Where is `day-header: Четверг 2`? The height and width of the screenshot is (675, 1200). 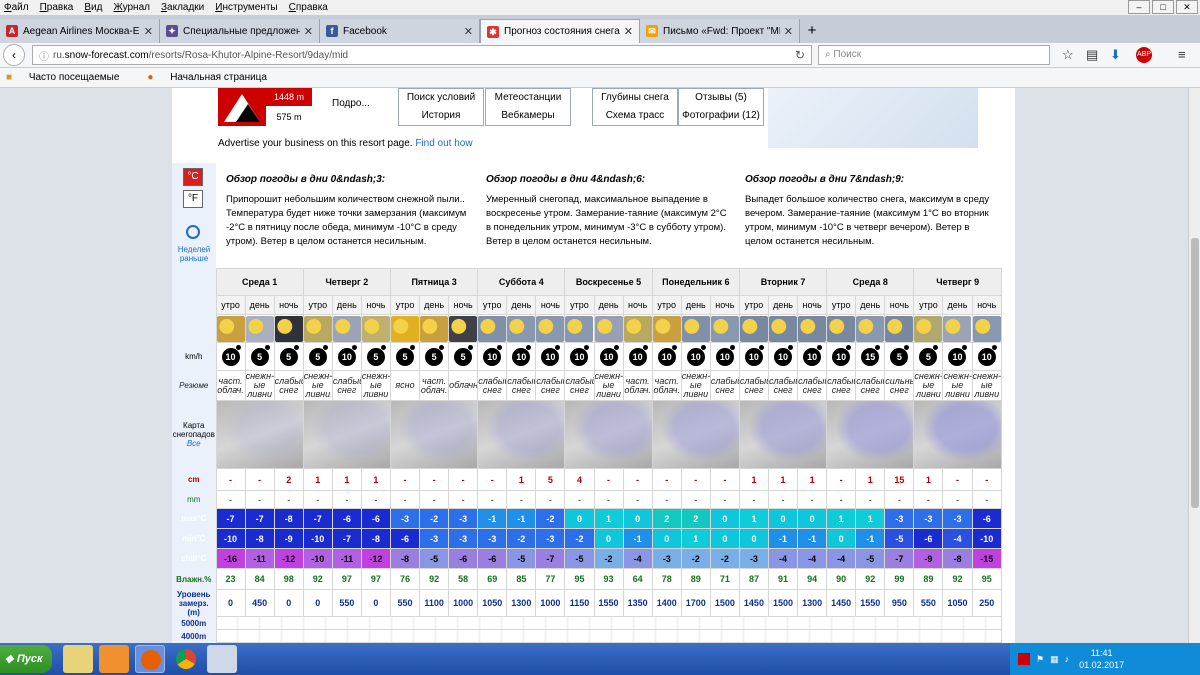
day-header: Четверг 2 is located at coordinates (346, 282).